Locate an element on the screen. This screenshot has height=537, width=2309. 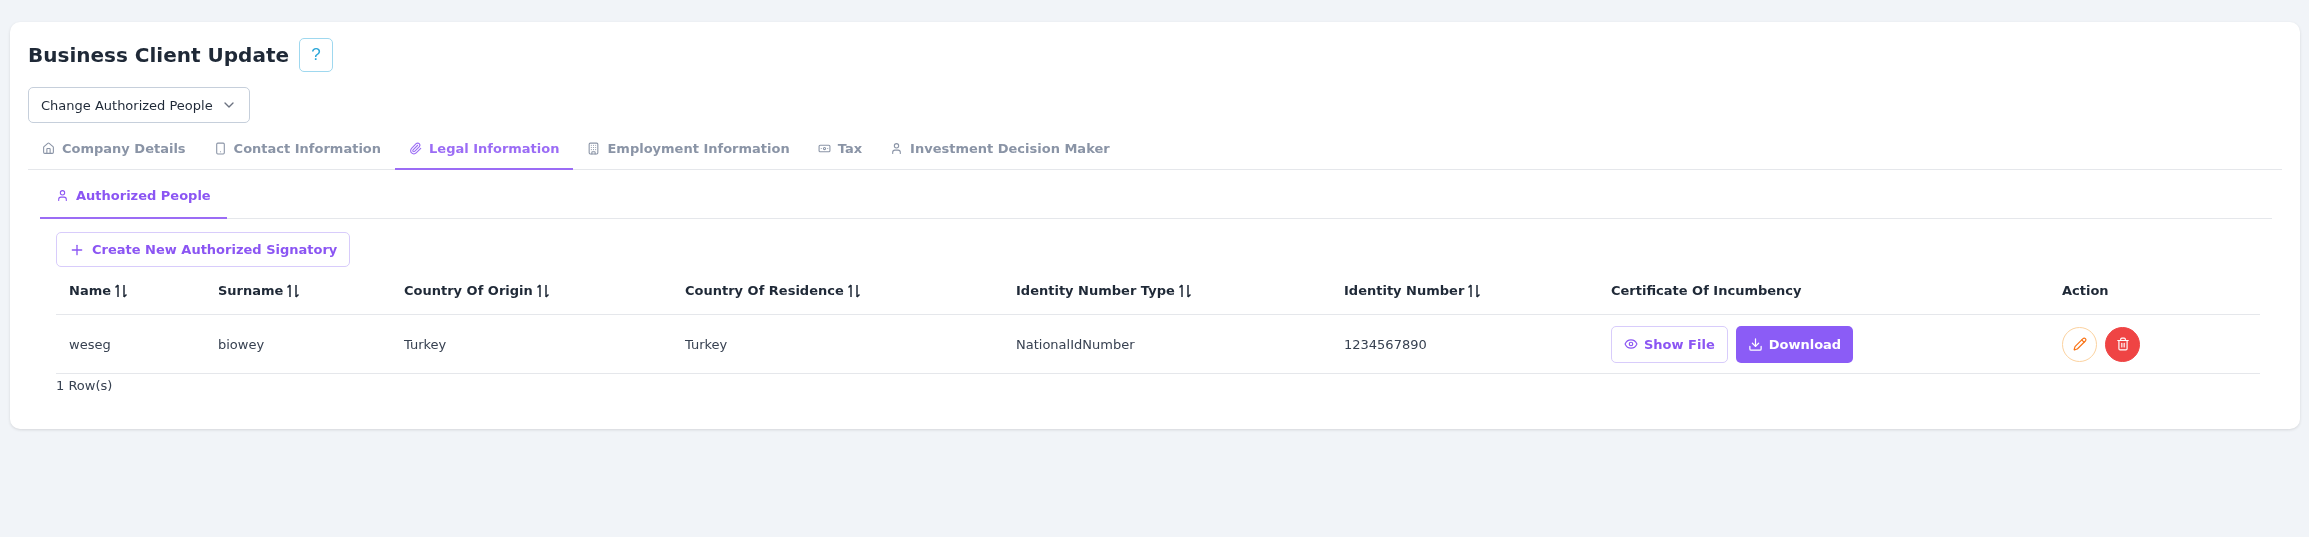
column-header: Surname is located at coordinates (251, 290).